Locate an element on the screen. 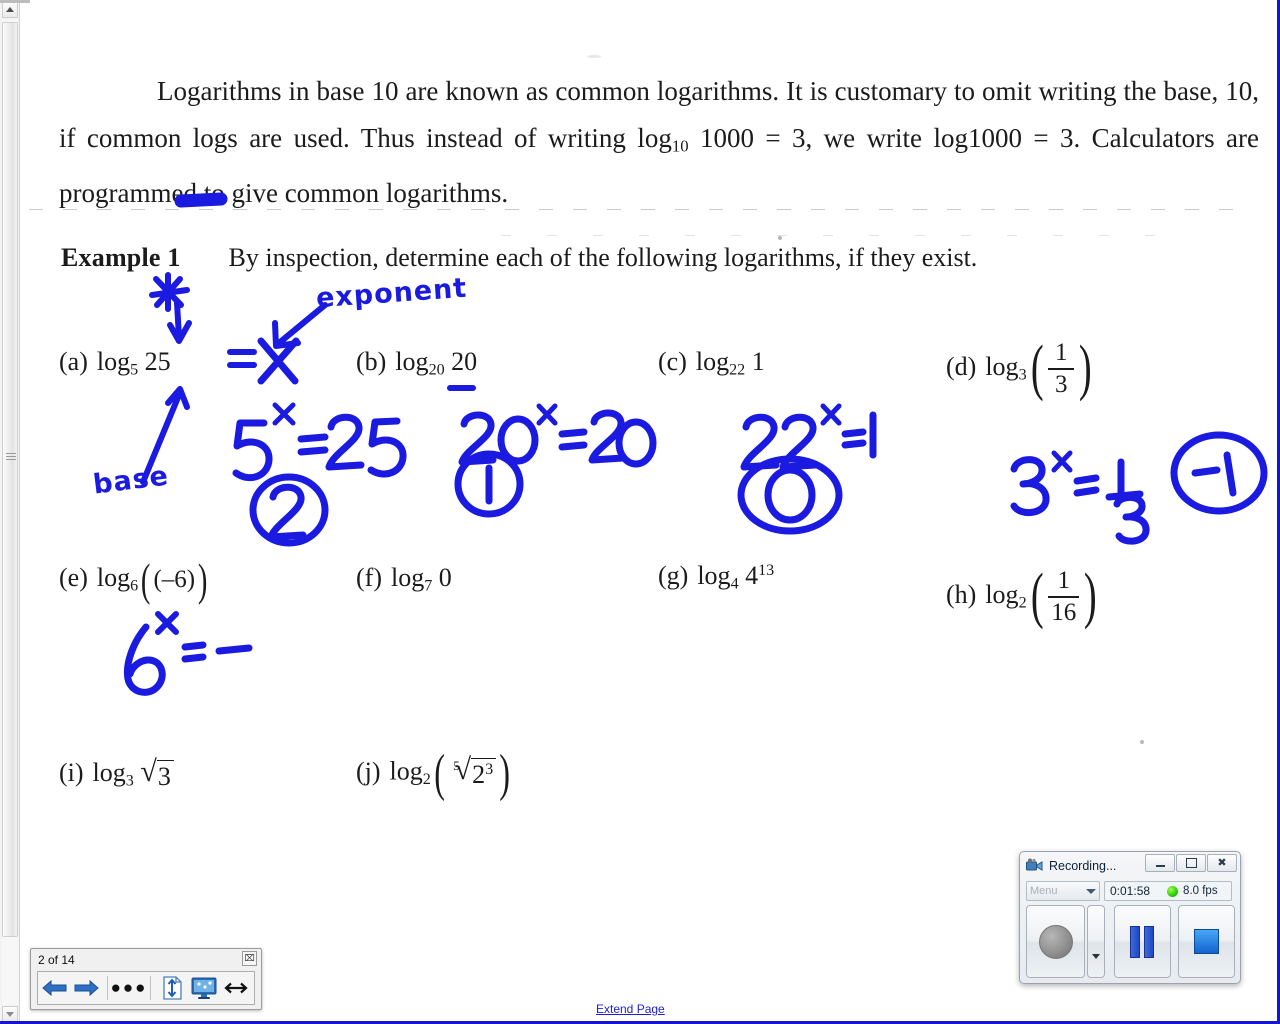 The width and height of the screenshot is (1280, 1024). elapsed-time: 0:01:58 is located at coordinates (1130, 891).